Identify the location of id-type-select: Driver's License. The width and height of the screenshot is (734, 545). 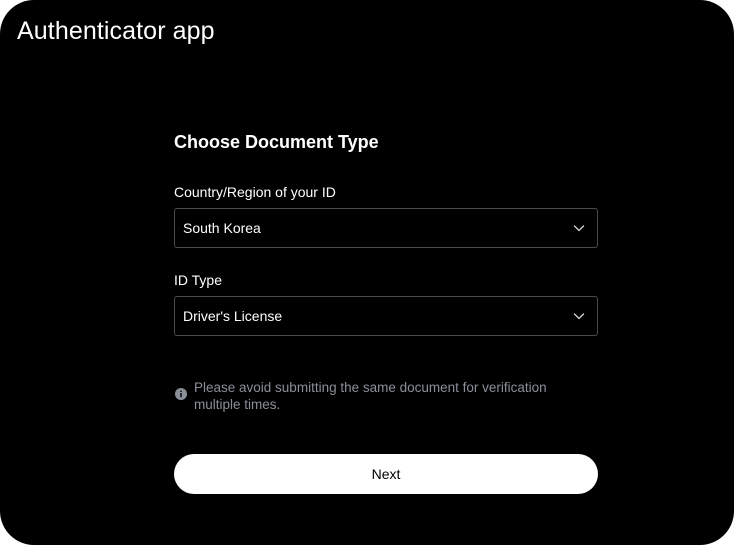
(386, 316).